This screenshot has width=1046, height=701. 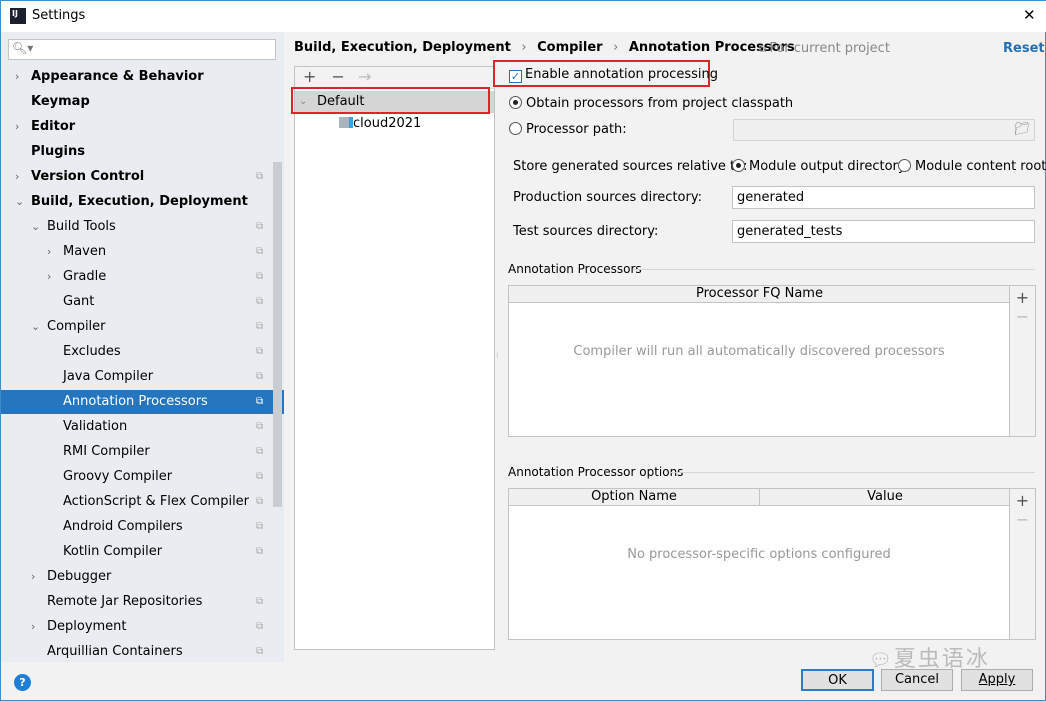 I want to click on sidebar-item-label: Annotation Processors, so click(x=135, y=401).